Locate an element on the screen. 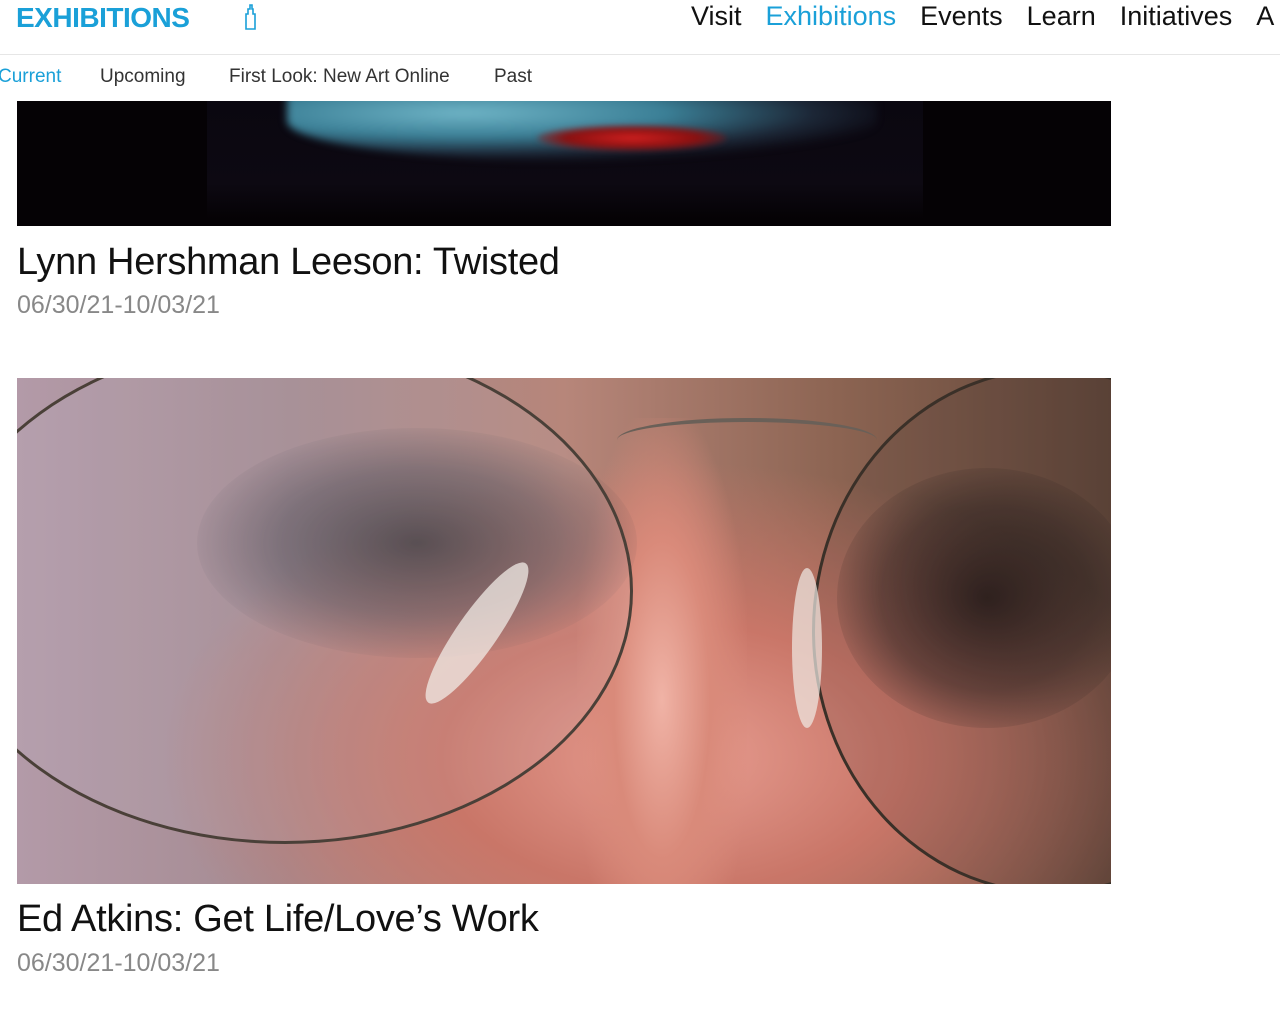 Image resolution: width=1280 pixels, height=1012 pixels. exhibition-image-lynn-hershman-leeson is located at coordinates (564, 163).